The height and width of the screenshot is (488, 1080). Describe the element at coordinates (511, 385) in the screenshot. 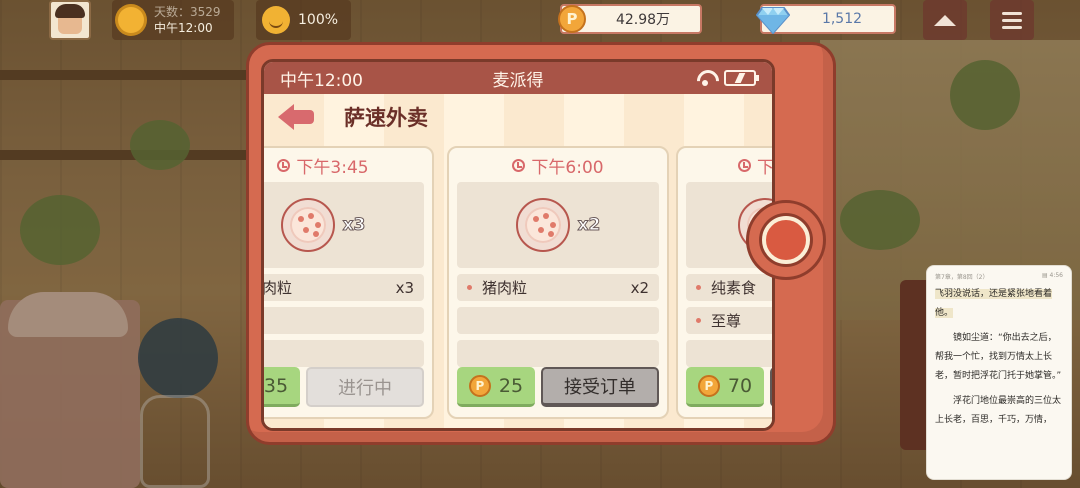

I see `reward-value: 25` at that location.